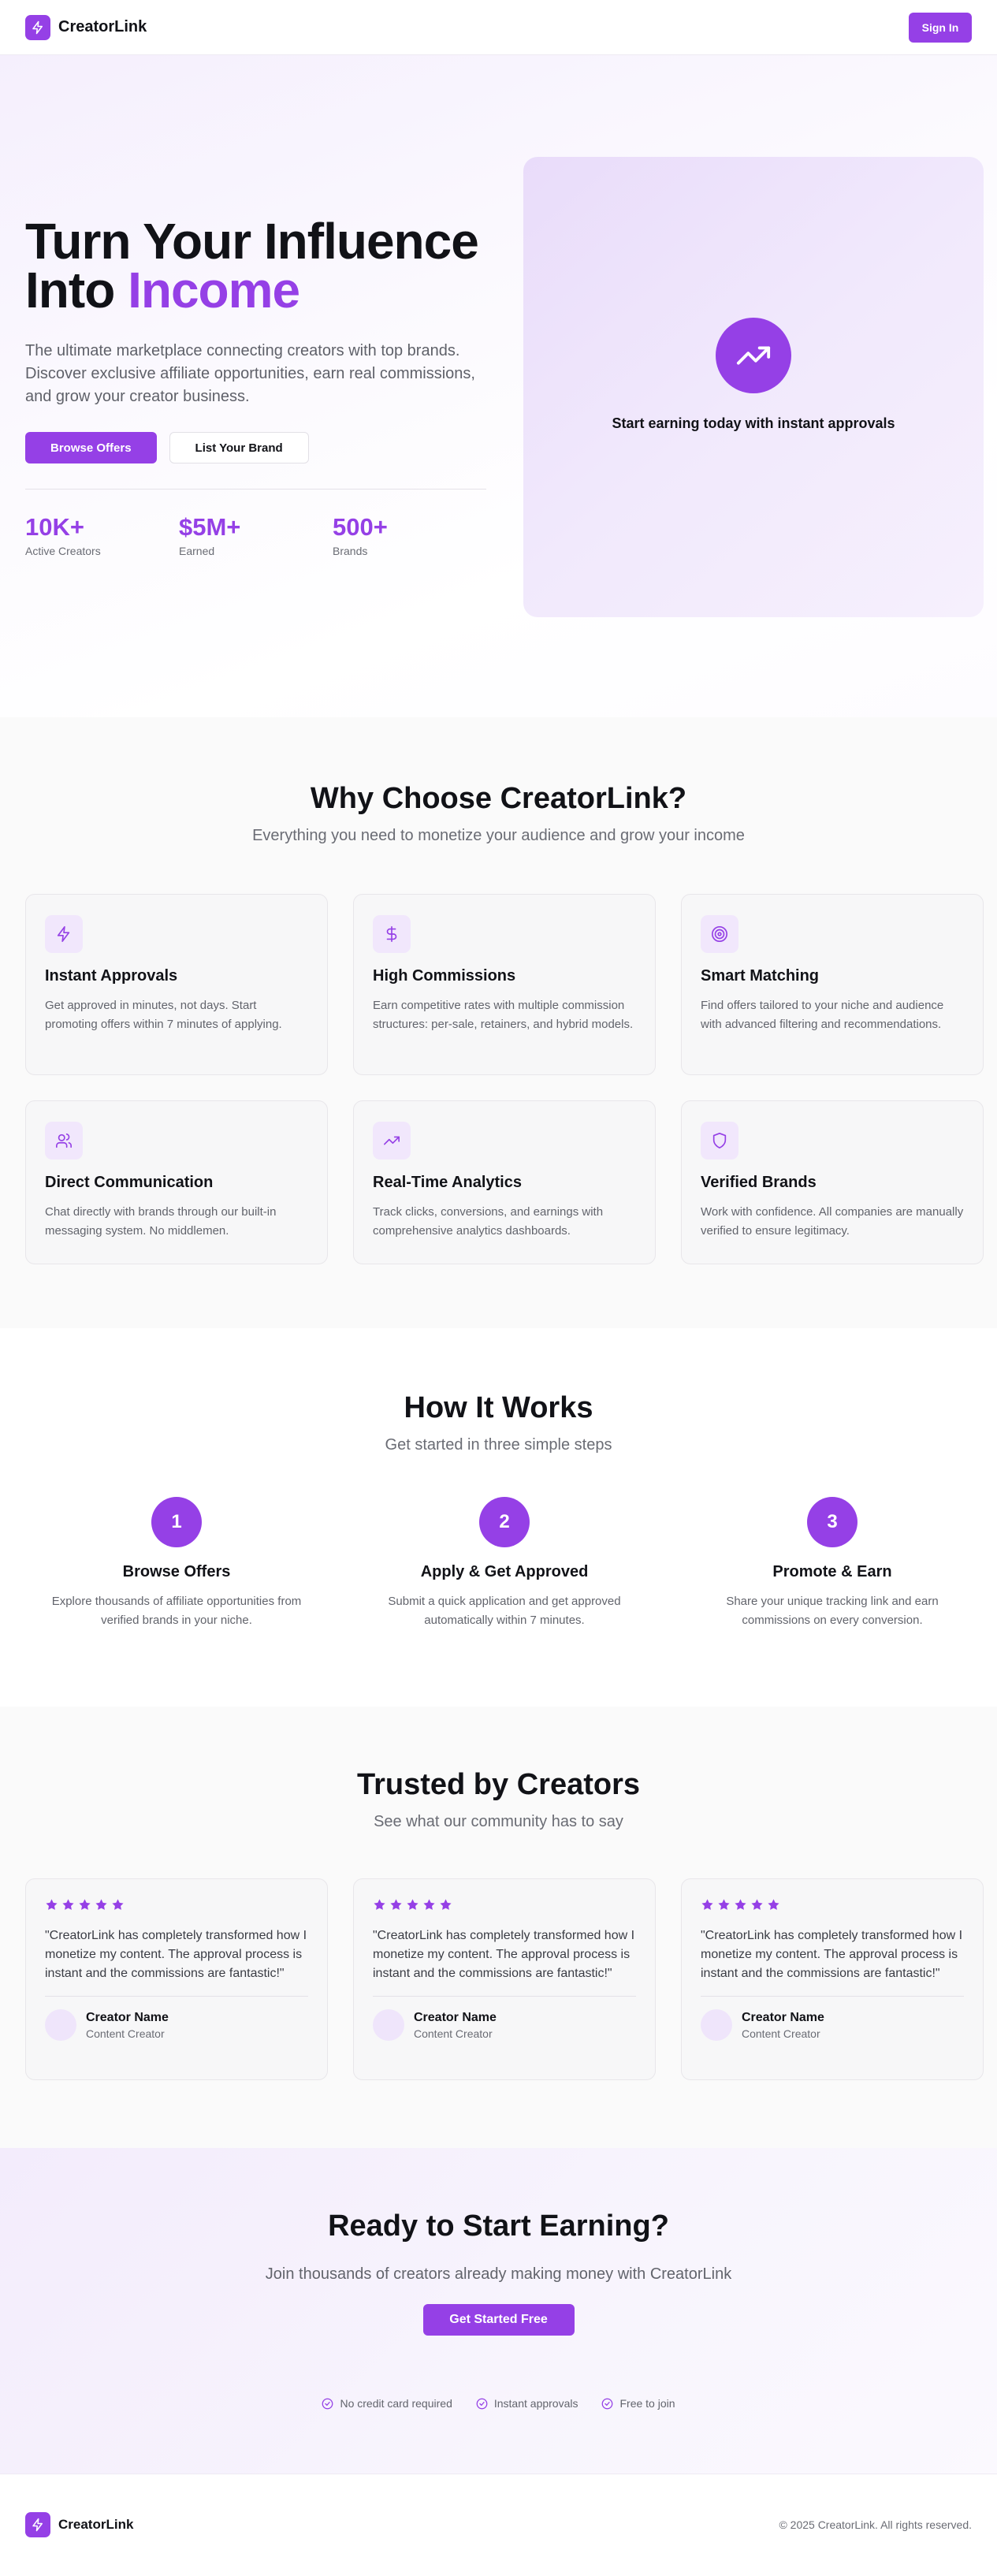 The width and height of the screenshot is (997, 2576). Describe the element at coordinates (409, 535) in the screenshot. I see `stat-brands: 500+ Brands` at that location.